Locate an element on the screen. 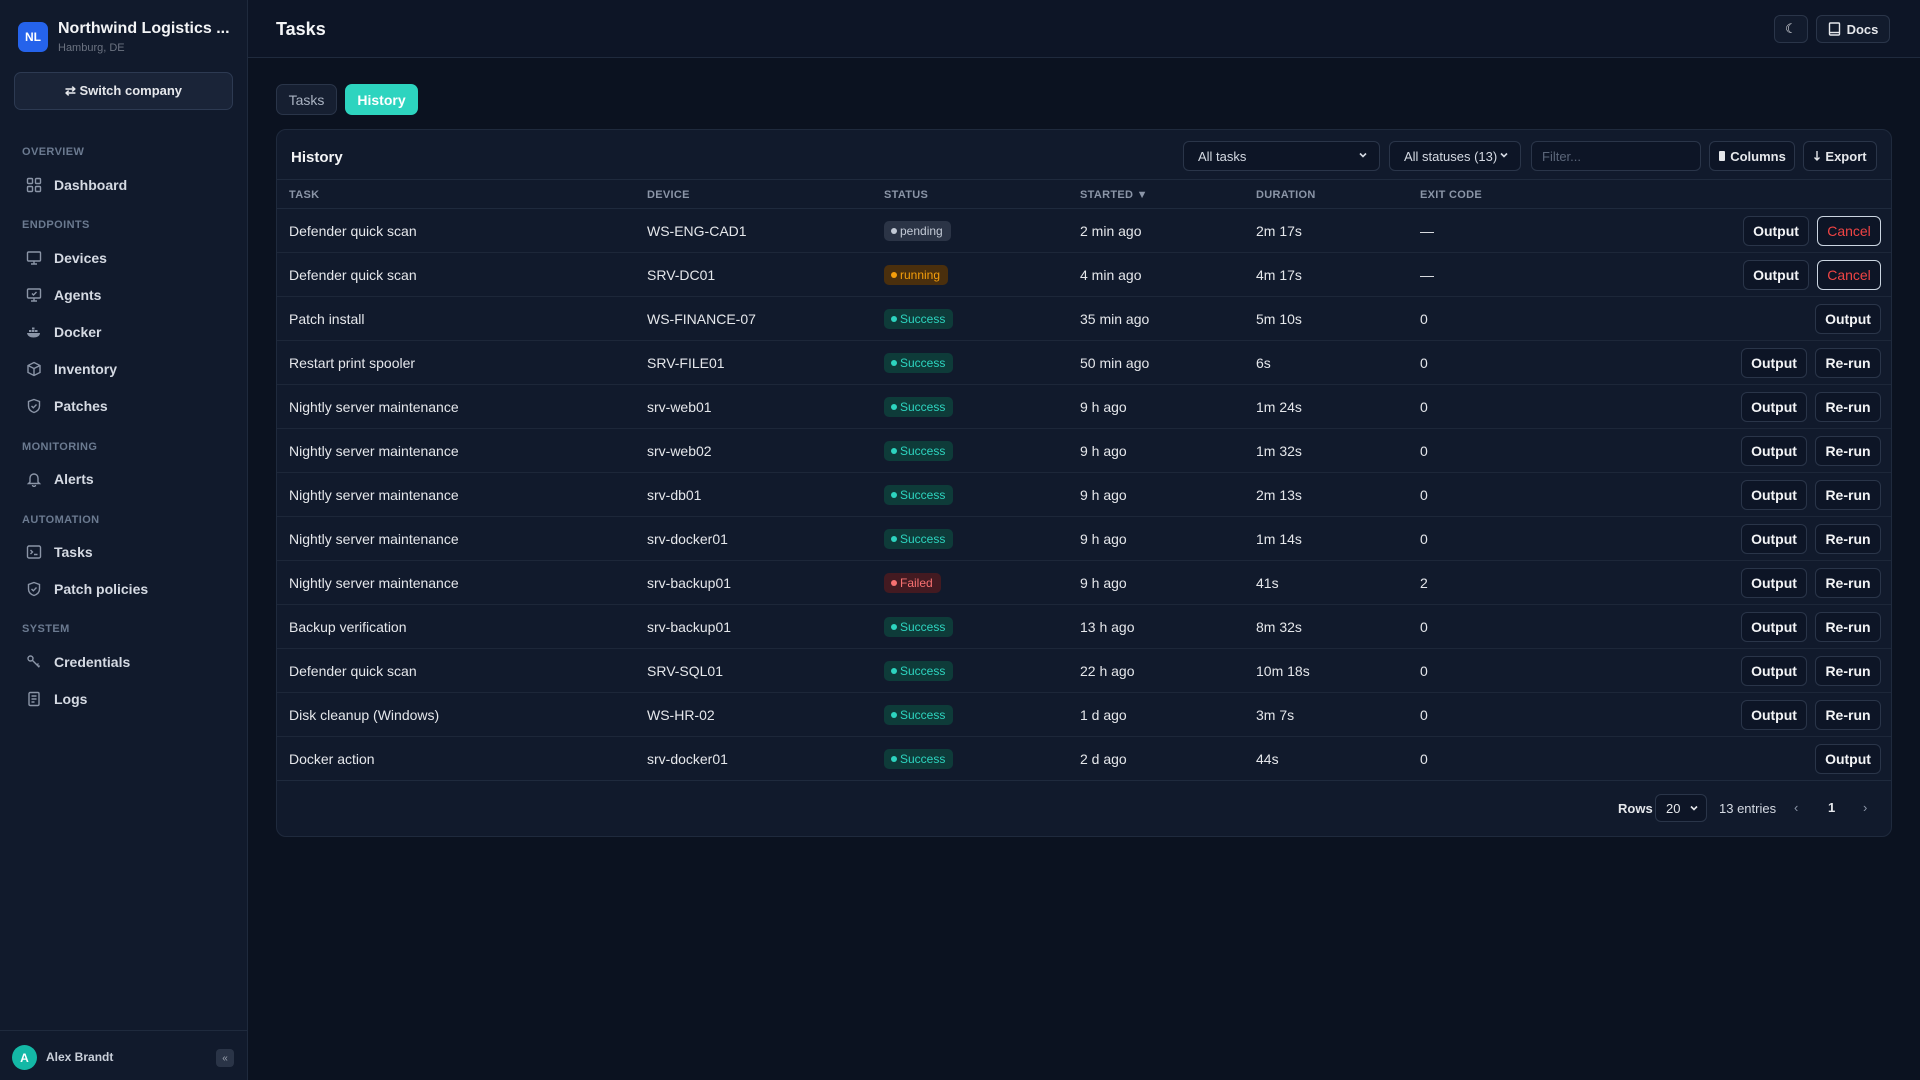 The width and height of the screenshot is (1920, 1080). col-started: STARTED ▼ is located at coordinates (1114, 195).